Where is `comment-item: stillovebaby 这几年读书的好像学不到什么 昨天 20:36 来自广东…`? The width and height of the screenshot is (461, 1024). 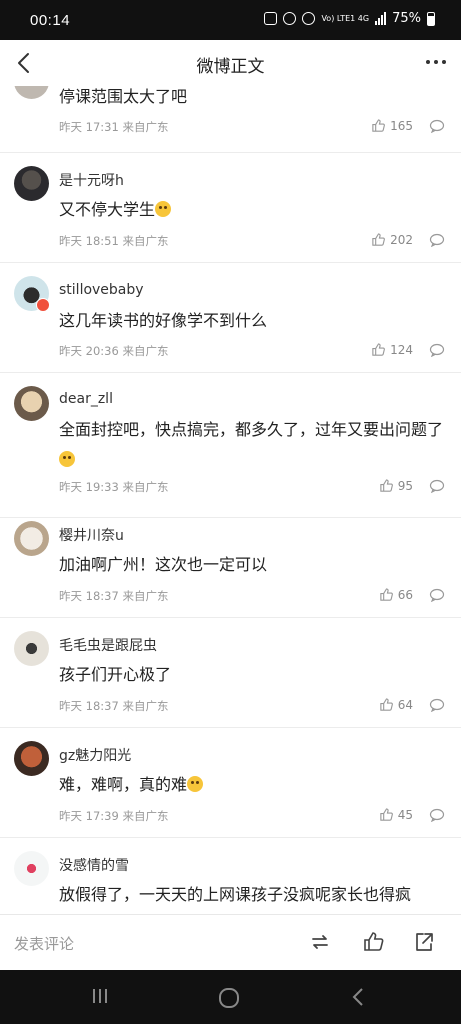
comment-item: stillovebaby 这几年读书的好像学不到什么 昨天 20:36 来自广东… is located at coordinates (230, 318).